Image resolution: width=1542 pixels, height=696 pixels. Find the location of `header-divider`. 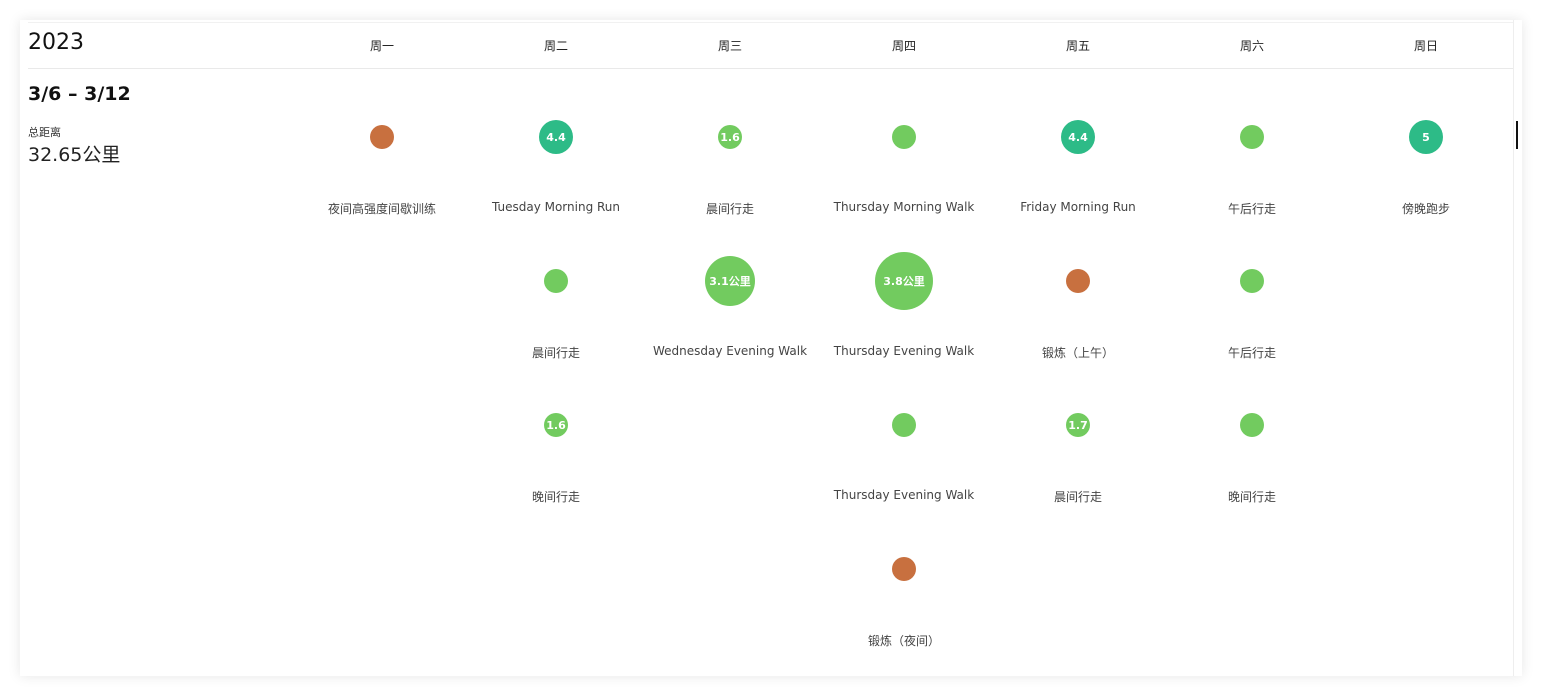

header-divider is located at coordinates (771, 68).